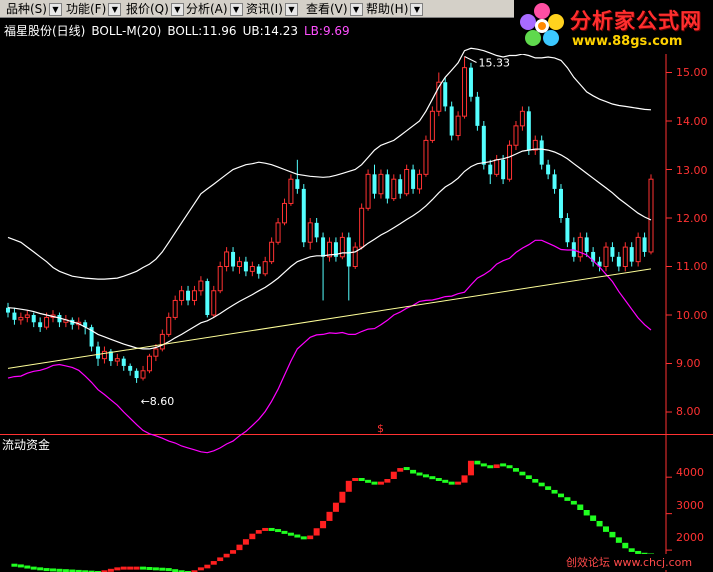 This screenshot has height=572, width=713. What do you see at coordinates (326, 31) in the screenshot?
I see `lb-value: LB:9.69` at bounding box center [326, 31].